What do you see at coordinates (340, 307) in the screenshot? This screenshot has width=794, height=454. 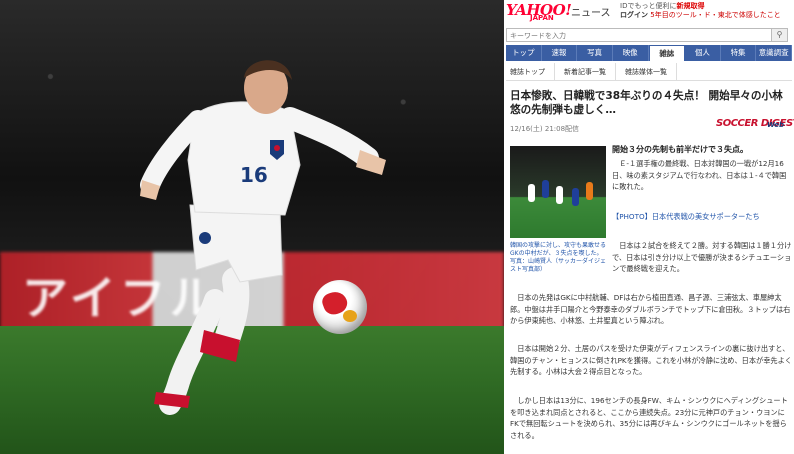 I see `soccer-ball` at bounding box center [340, 307].